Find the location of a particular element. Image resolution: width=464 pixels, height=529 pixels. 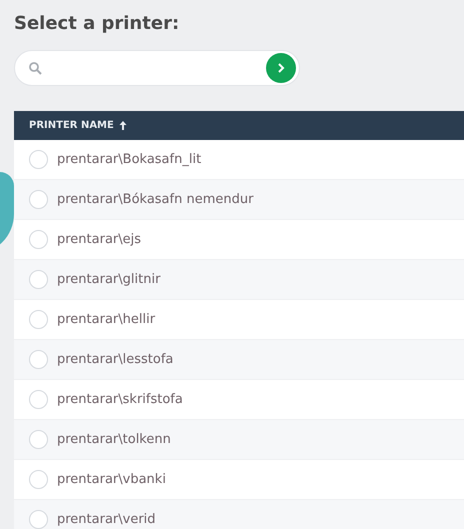

printer-name: prentarar\glitnir is located at coordinates (108, 279).